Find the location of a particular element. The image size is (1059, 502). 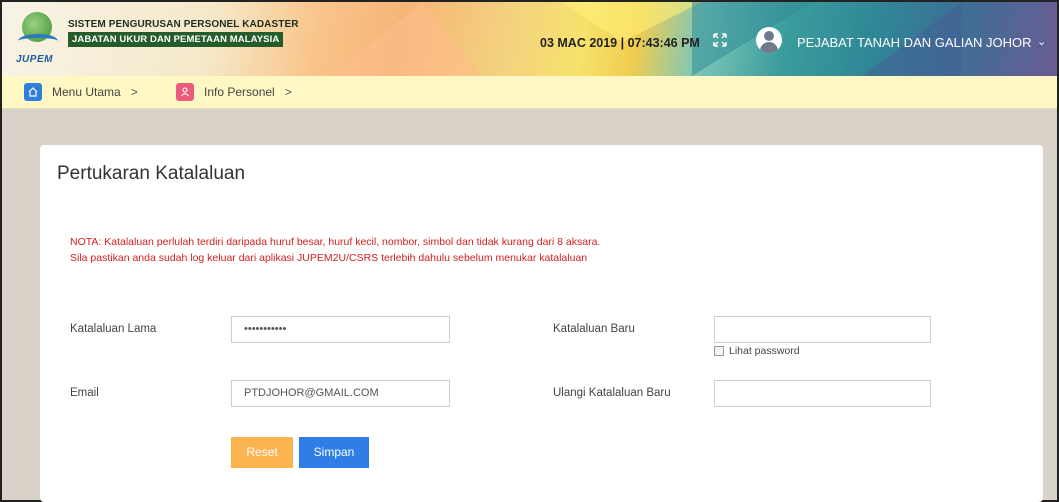

home-glyph is located at coordinates (33, 92).